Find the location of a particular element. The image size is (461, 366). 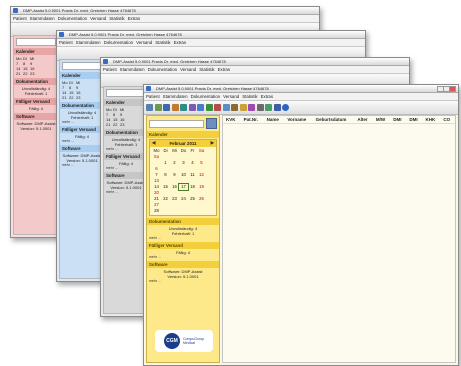

list-icon is located at coordinates (209, 107).